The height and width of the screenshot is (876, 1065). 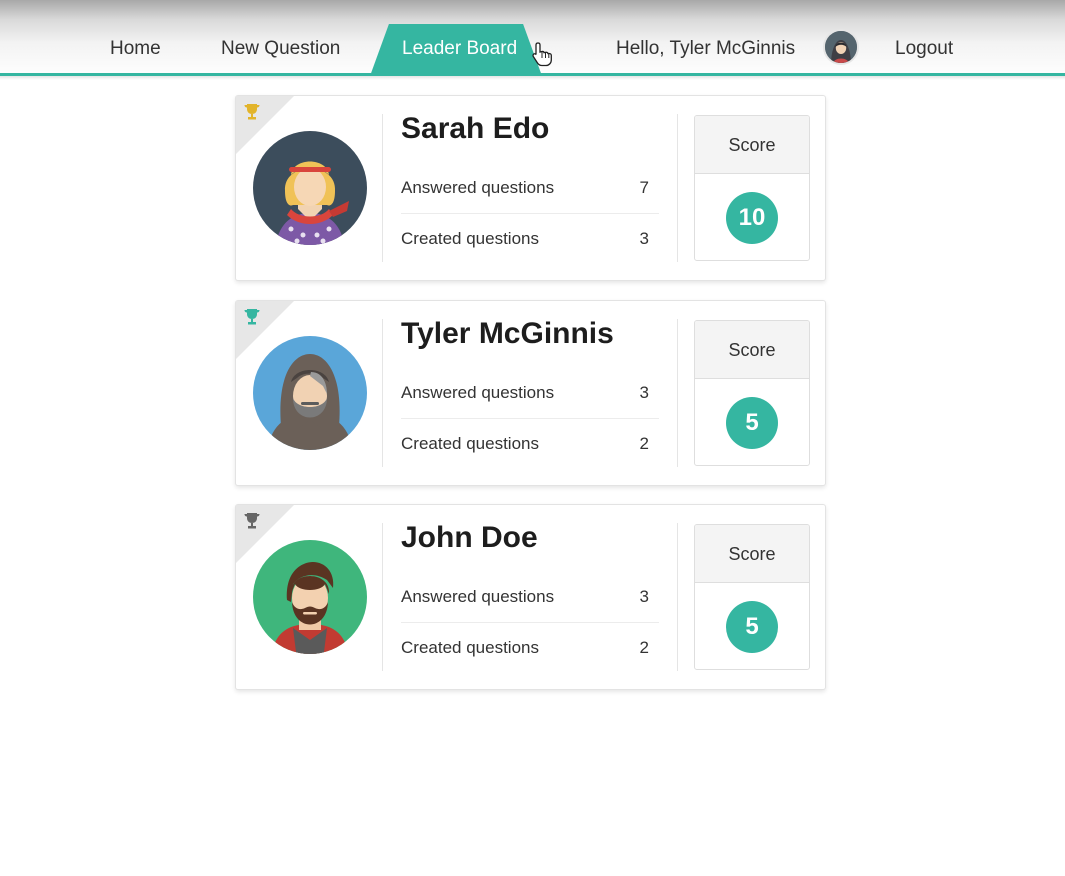 What do you see at coordinates (475, 128) in the screenshot?
I see `user-name: Sarah Edo` at bounding box center [475, 128].